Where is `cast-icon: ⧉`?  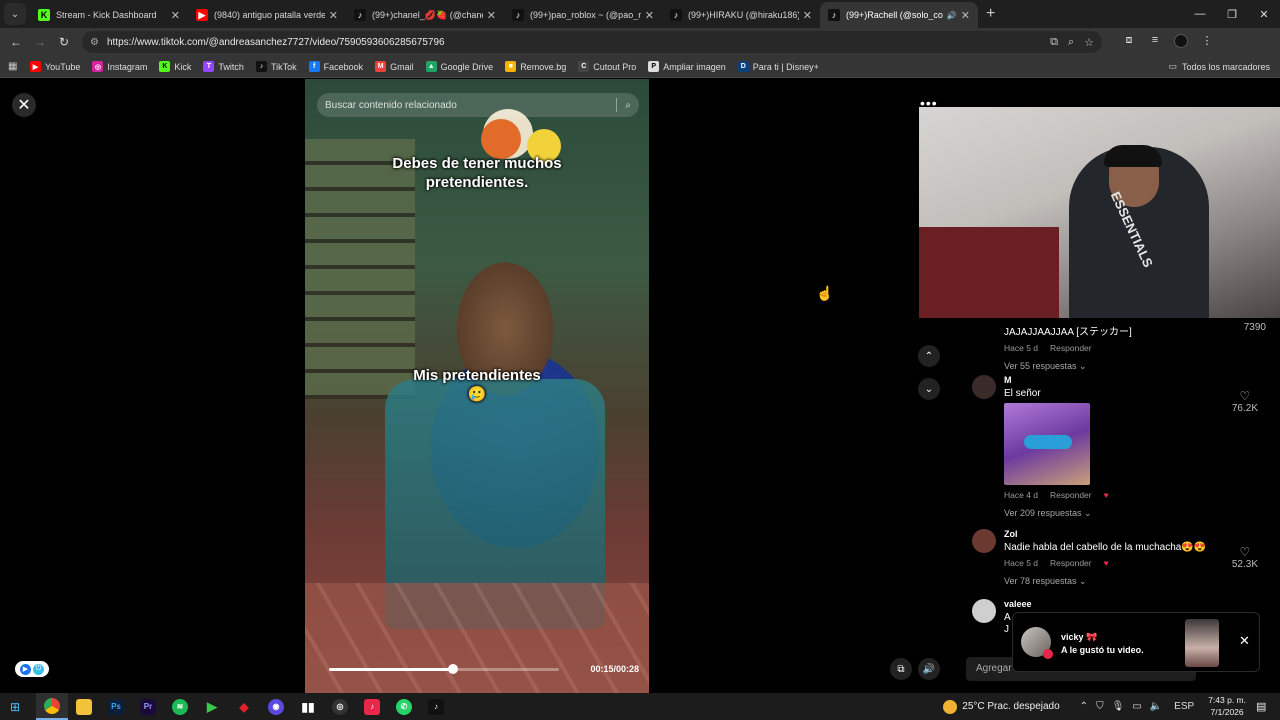 cast-icon: ⧉ is located at coordinates (1054, 42).